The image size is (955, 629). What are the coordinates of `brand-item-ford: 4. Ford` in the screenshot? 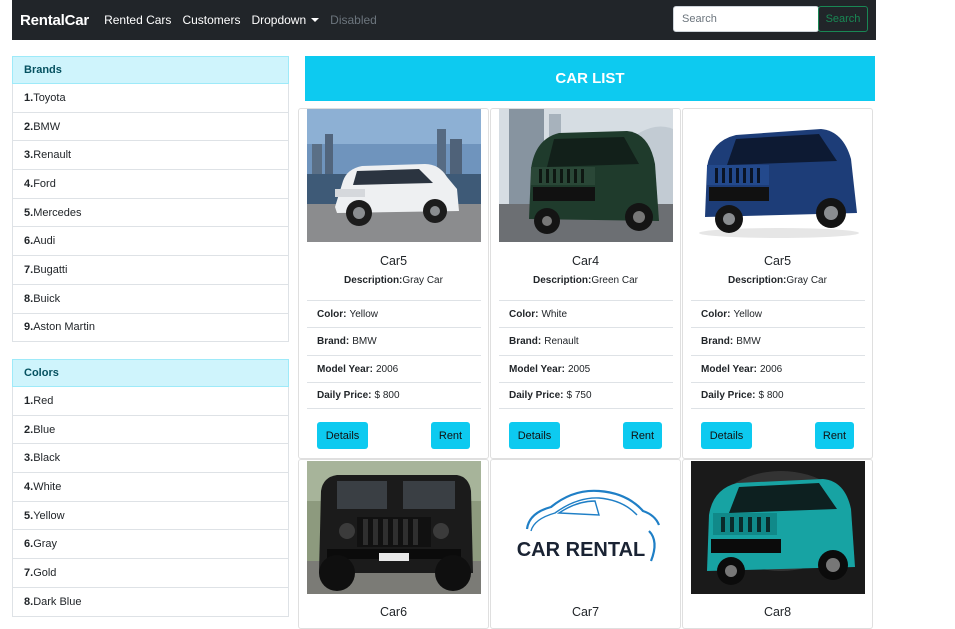 It's located at (150, 184).